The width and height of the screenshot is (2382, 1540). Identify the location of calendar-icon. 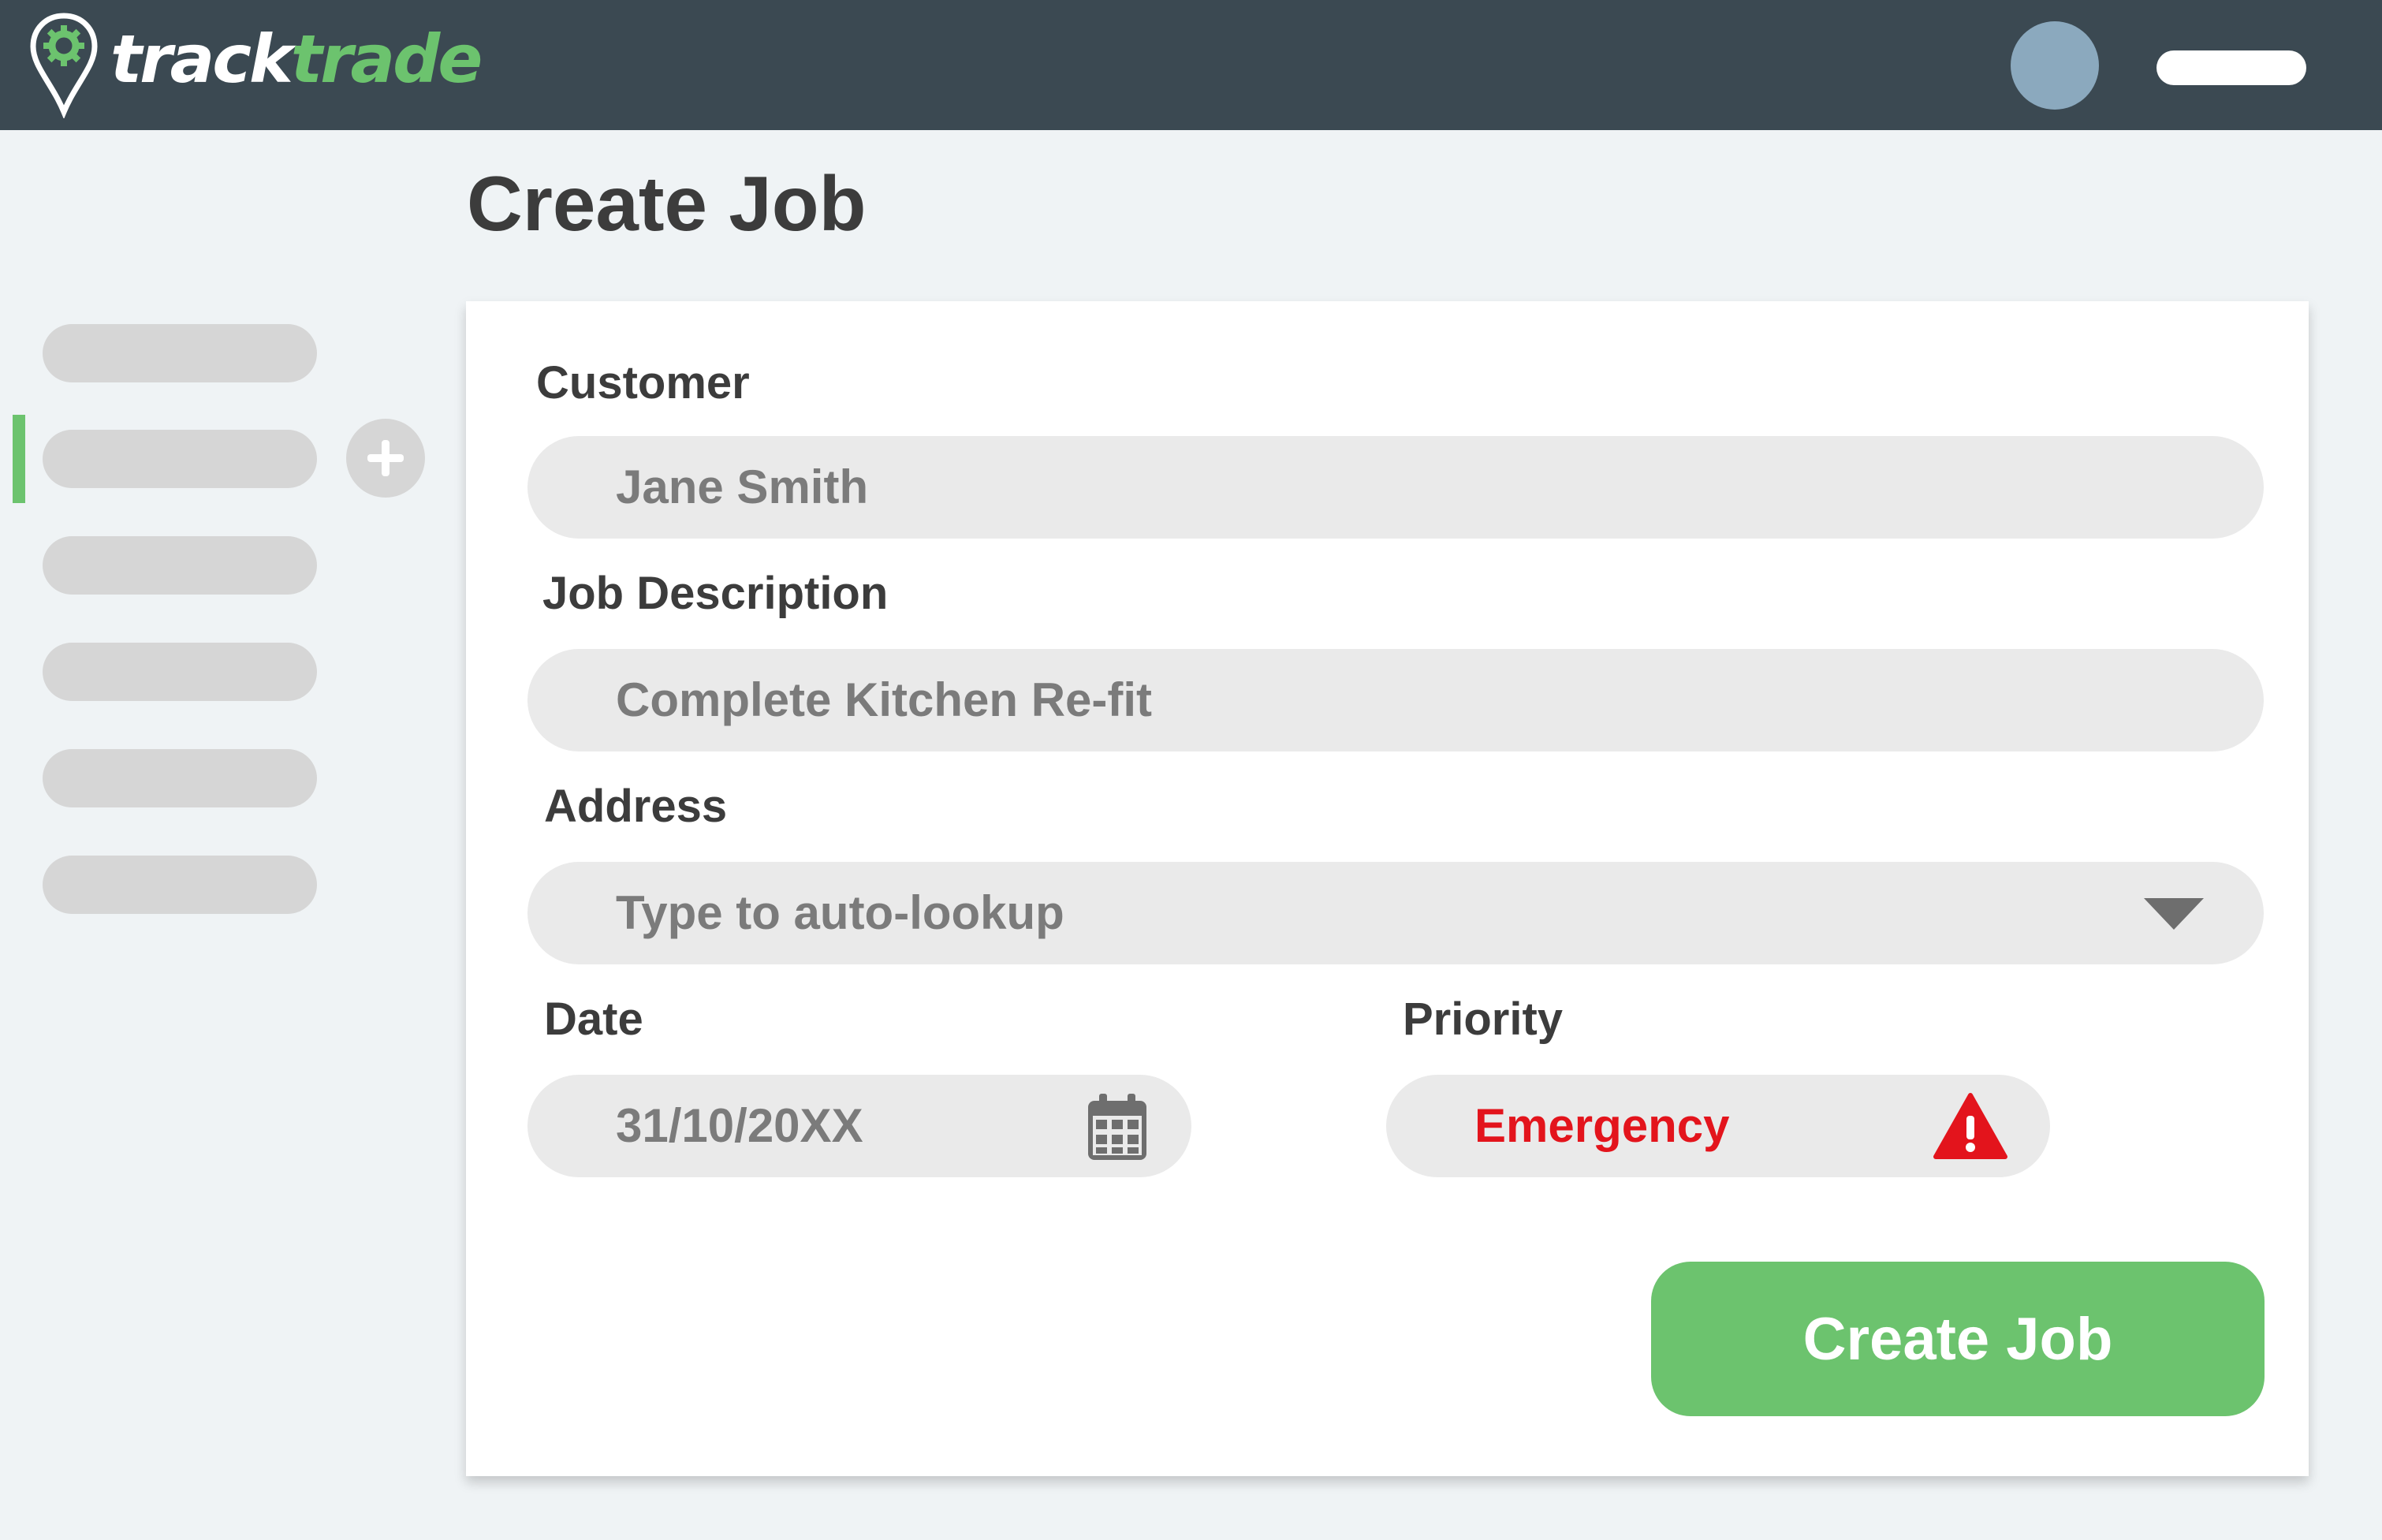
(1117, 1127).